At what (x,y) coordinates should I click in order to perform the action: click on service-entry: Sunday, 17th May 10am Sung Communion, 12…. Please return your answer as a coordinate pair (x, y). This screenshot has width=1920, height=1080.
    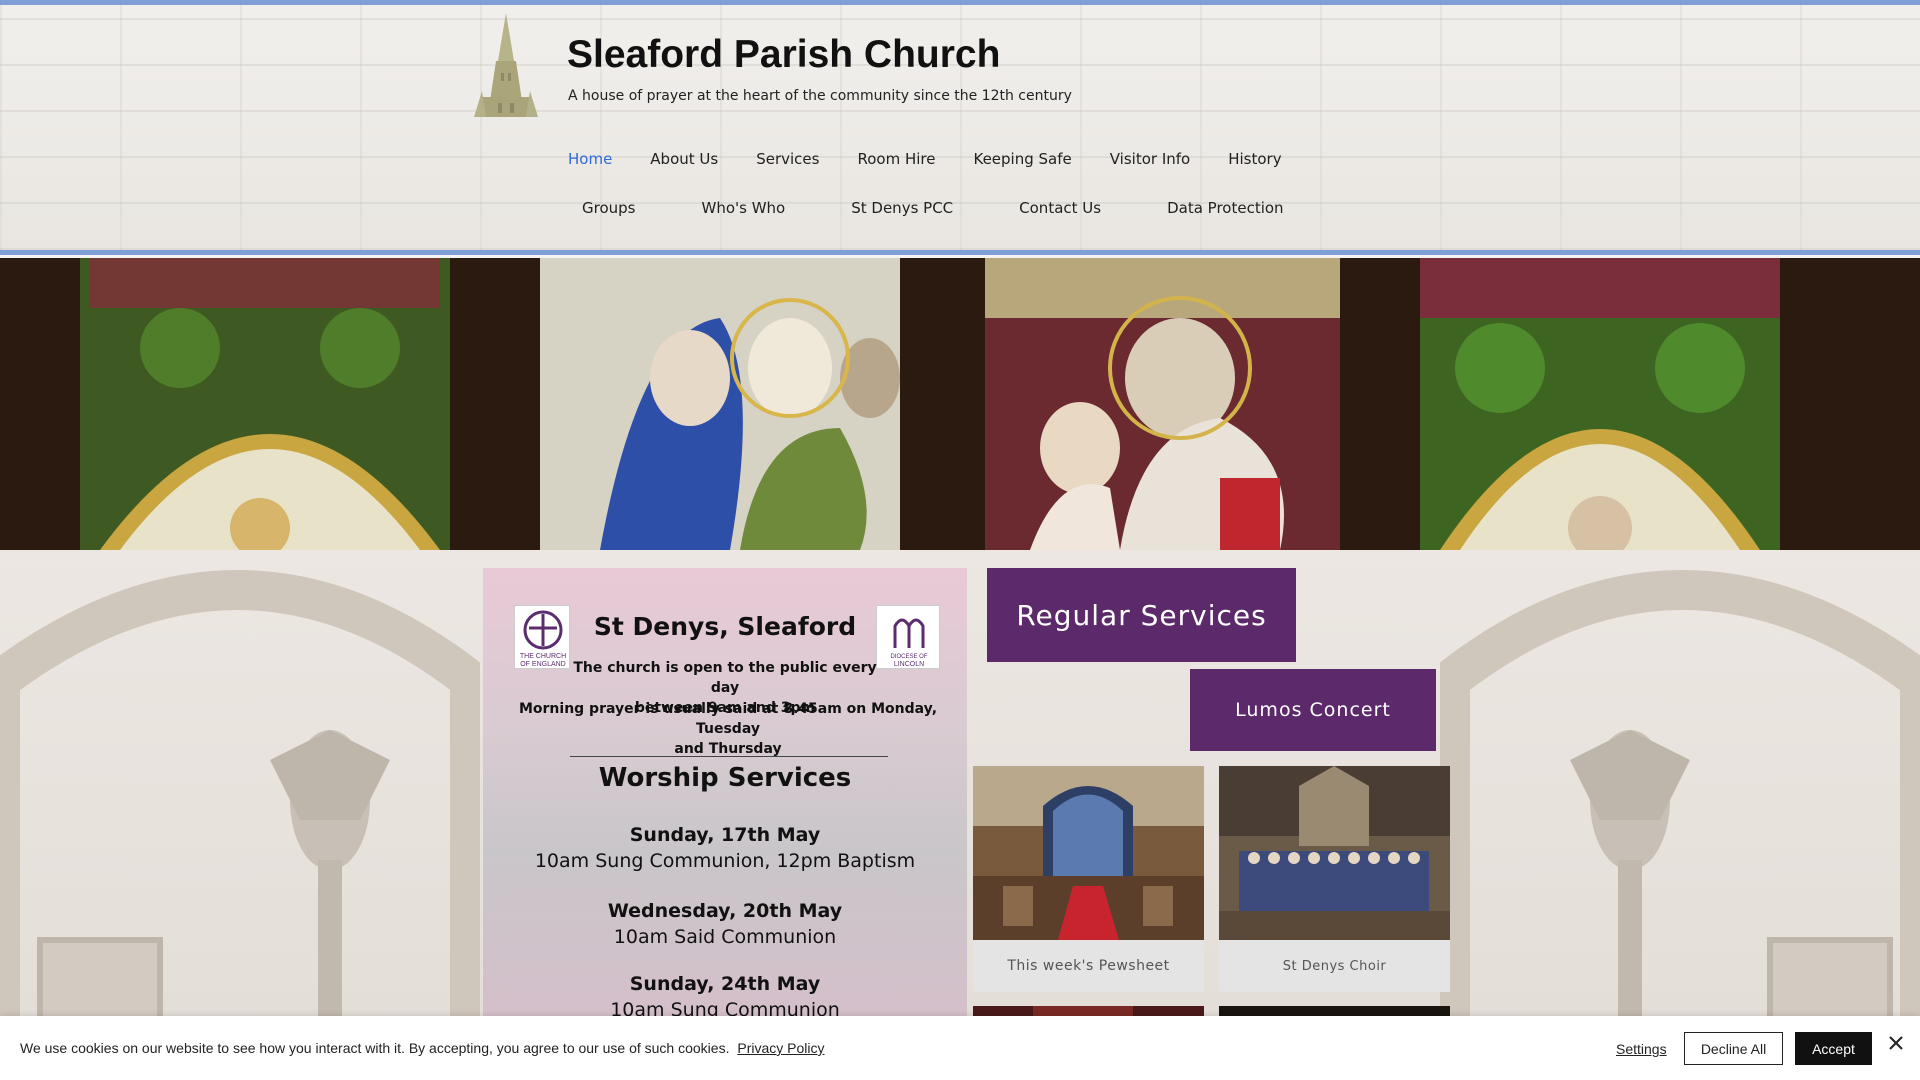
    Looking at the image, I should click on (725, 848).